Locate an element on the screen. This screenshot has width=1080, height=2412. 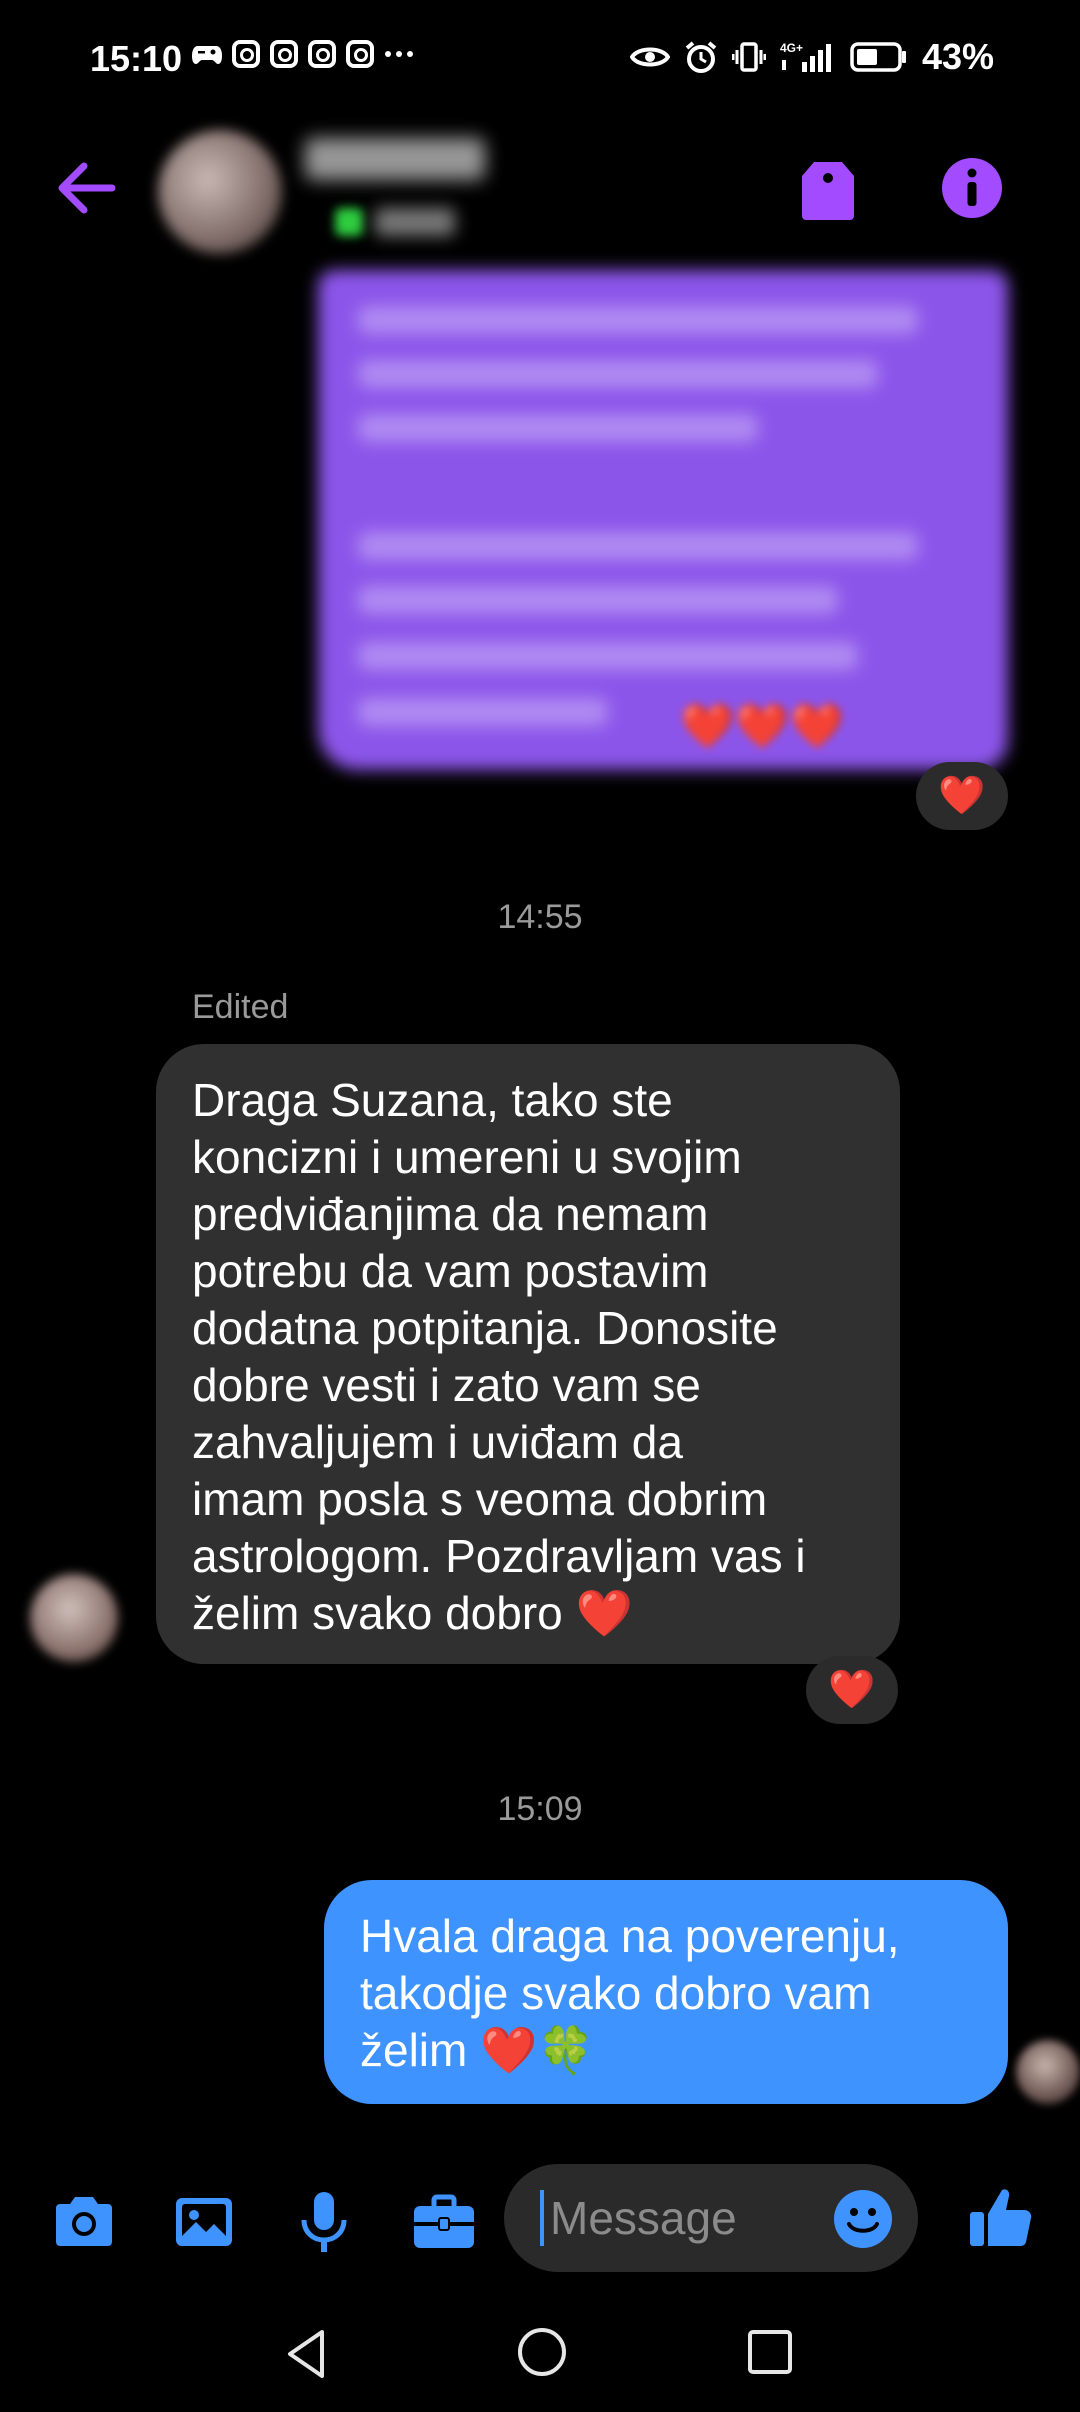
microphone-icon is located at coordinates (324, 2222).